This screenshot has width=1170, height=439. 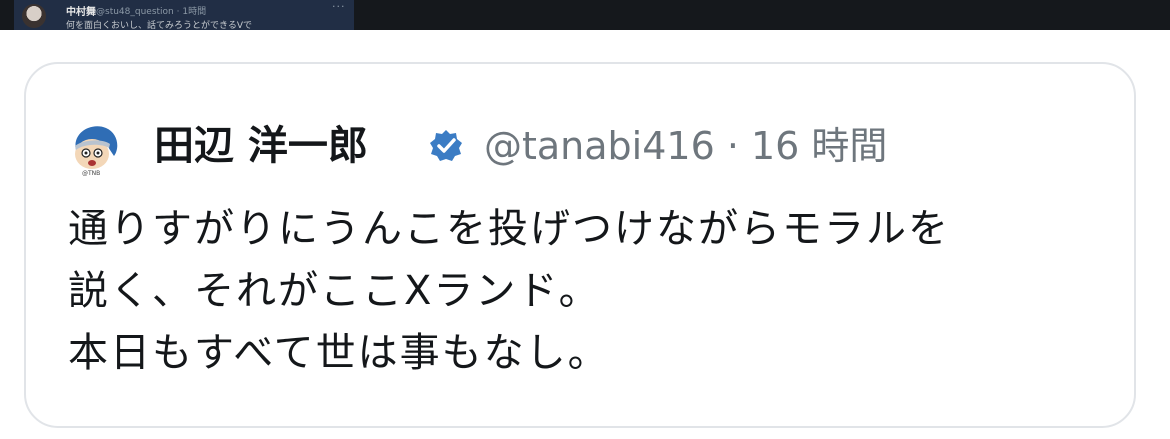 What do you see at coordinates (339, 353) in the screenshot?
I see `tweet-body-line: 本日もすべて世は事もなし。` at bounding box center [339, 353].